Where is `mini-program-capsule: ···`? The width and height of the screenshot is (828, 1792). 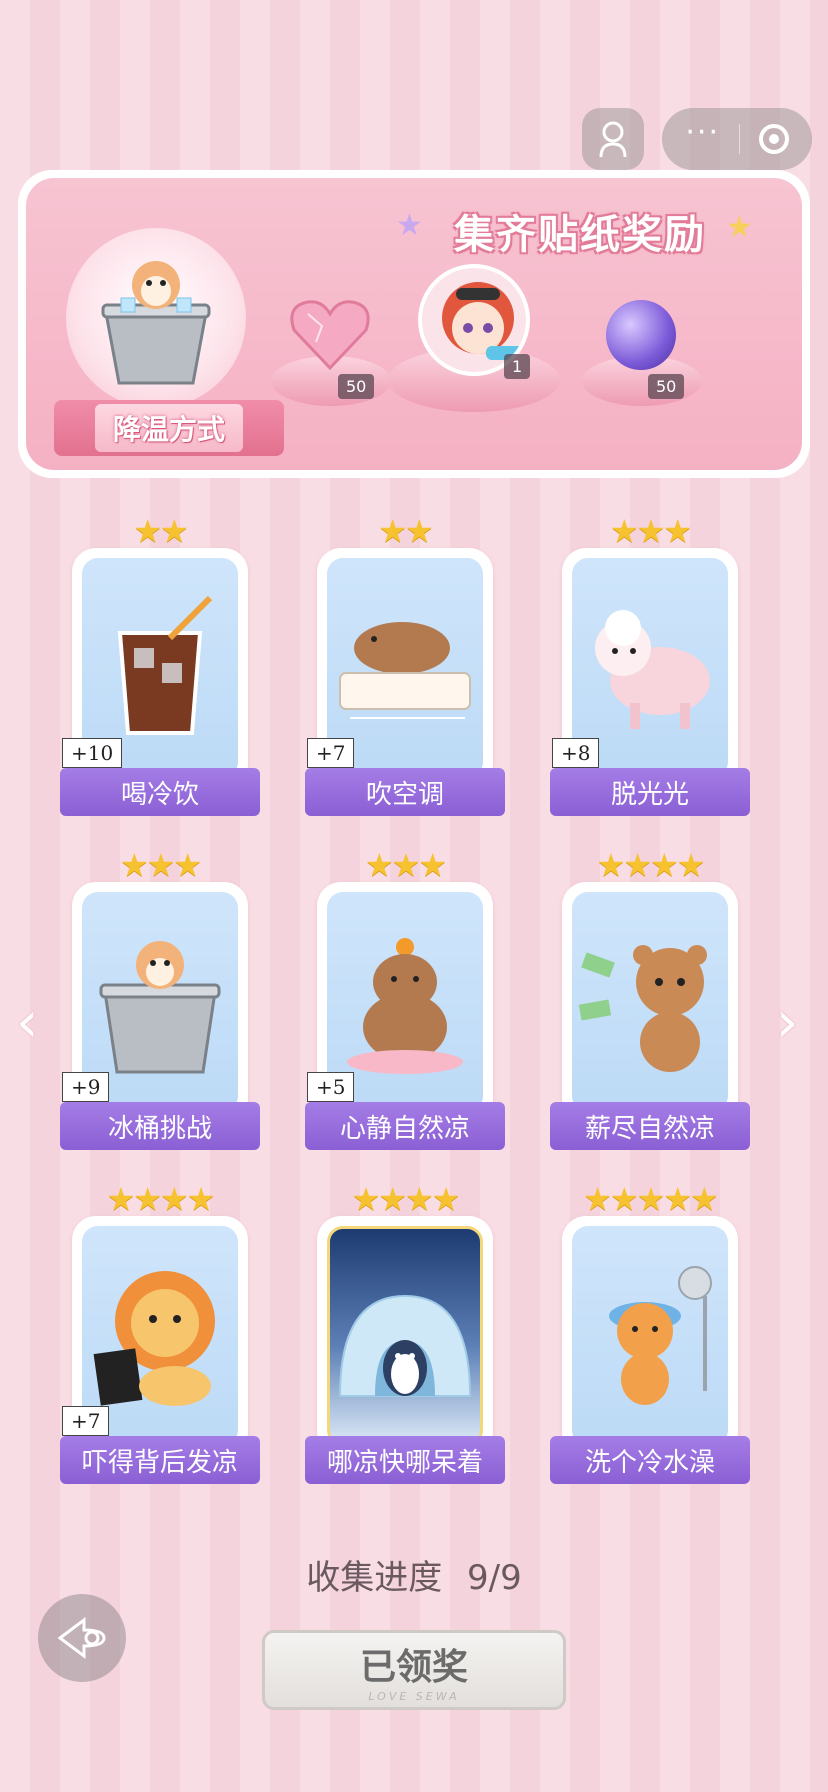 mini-program-capsule: ··· is located at coordinates (737, 139).